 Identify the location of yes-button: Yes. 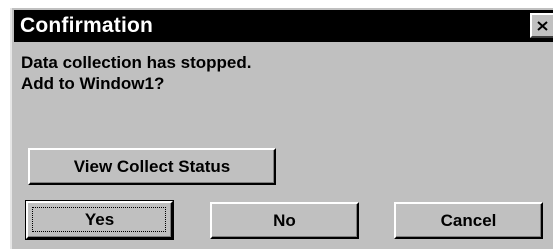
(99, 220).